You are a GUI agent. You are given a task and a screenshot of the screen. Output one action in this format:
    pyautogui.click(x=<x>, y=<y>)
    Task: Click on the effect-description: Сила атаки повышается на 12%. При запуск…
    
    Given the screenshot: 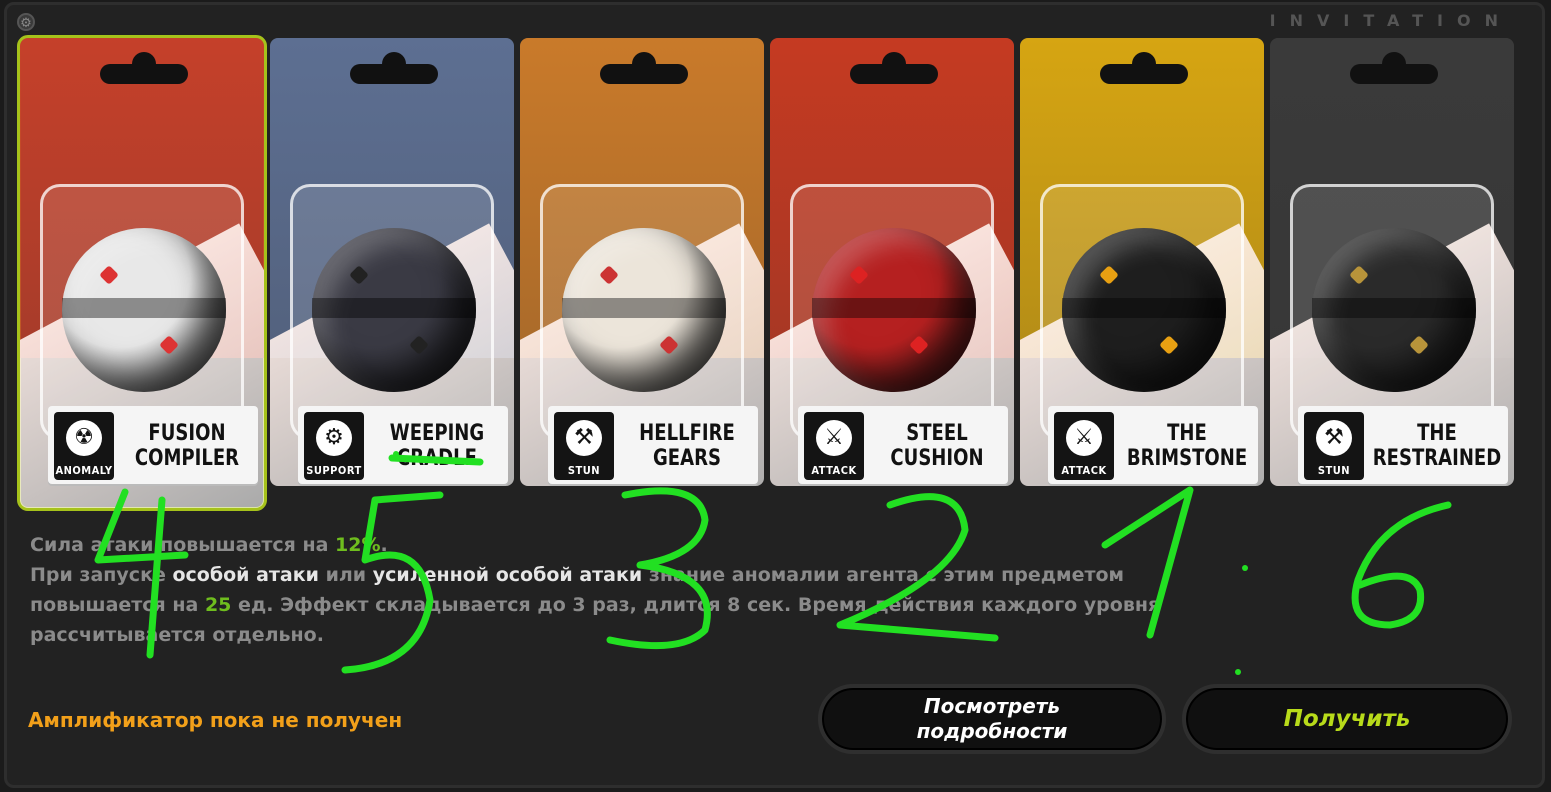 What is the action you would take?
    pyautogui.click(x=595, y=590)
    